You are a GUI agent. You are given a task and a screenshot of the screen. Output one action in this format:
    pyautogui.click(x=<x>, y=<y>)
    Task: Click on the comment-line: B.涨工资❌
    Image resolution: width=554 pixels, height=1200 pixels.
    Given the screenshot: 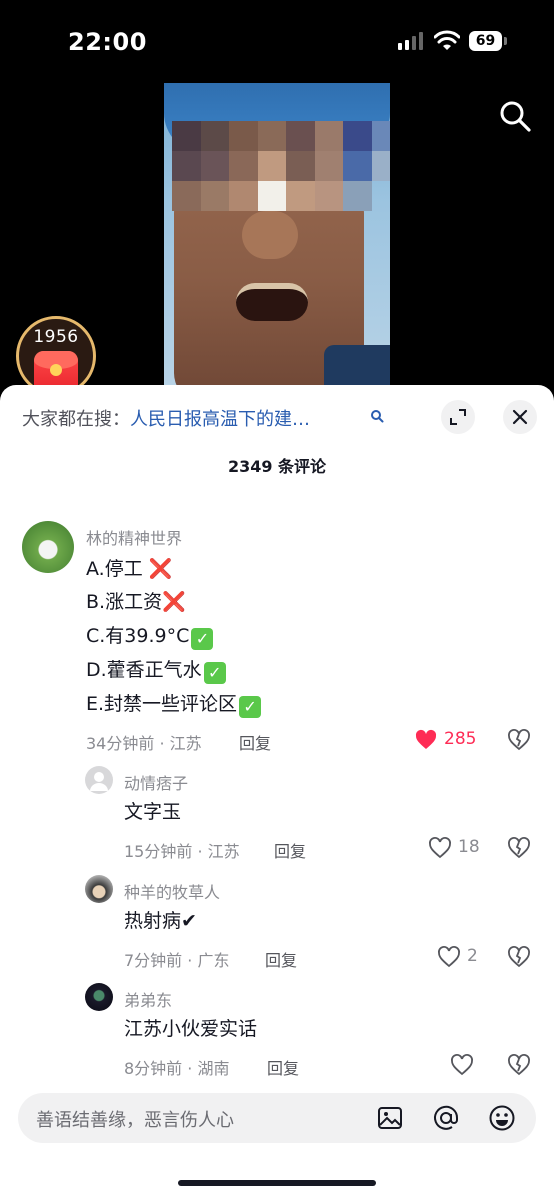 What is the action you would take?
    pyautogui.click(x=136, y=602)
    